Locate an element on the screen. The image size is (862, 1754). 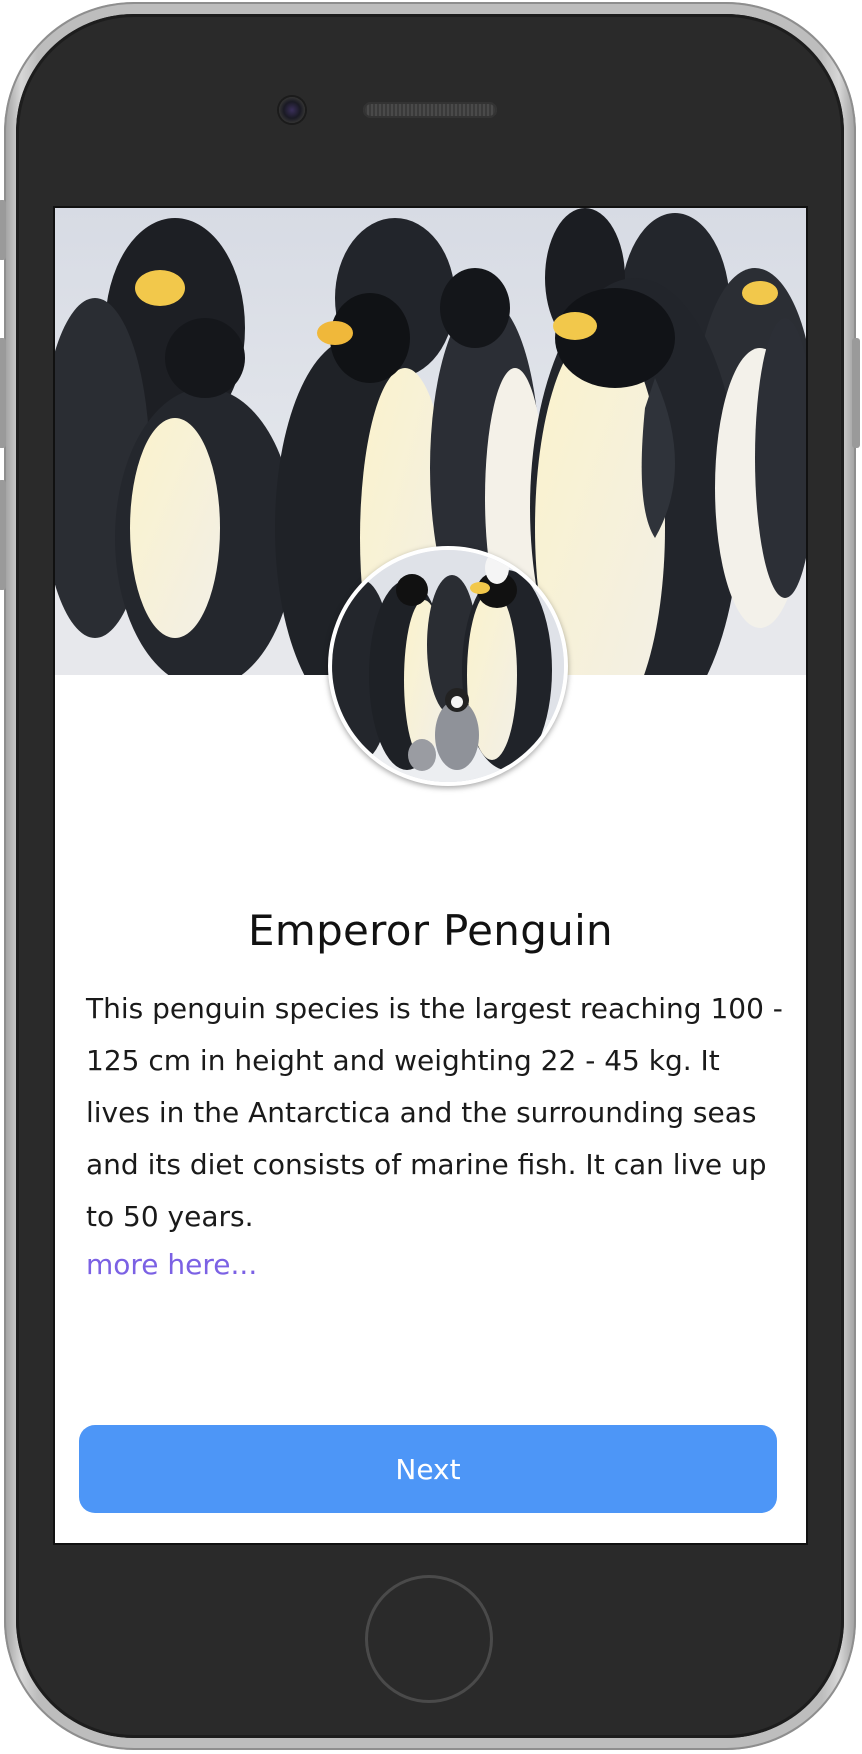
volume-down-button is located at coordinates (3, 535).